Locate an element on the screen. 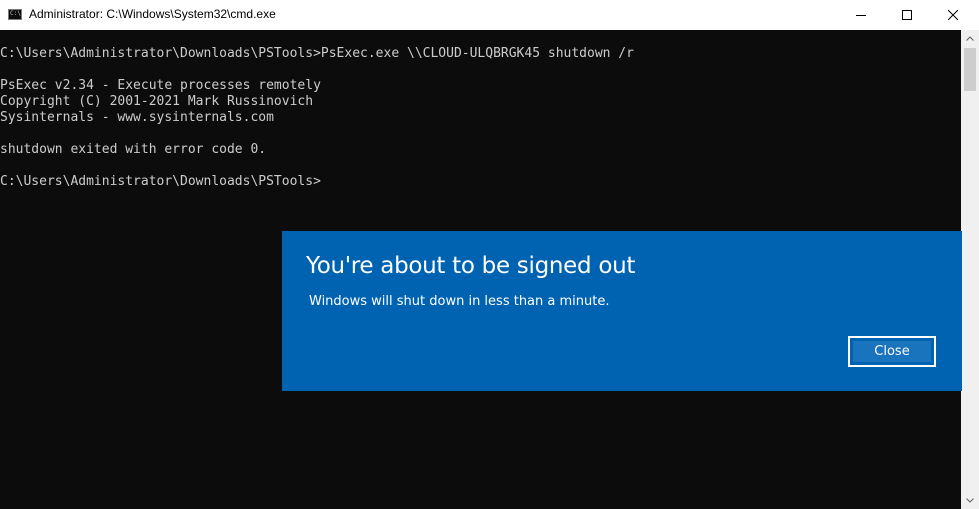 The height and width of the screenshot is (509, 979). vertical-scrollbar is located at coordinates (970, 269).